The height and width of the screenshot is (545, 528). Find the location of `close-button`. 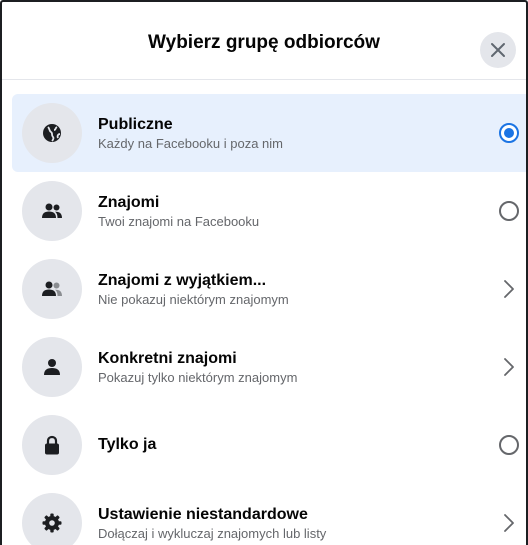

close-button is located at coordinates (498, 50).